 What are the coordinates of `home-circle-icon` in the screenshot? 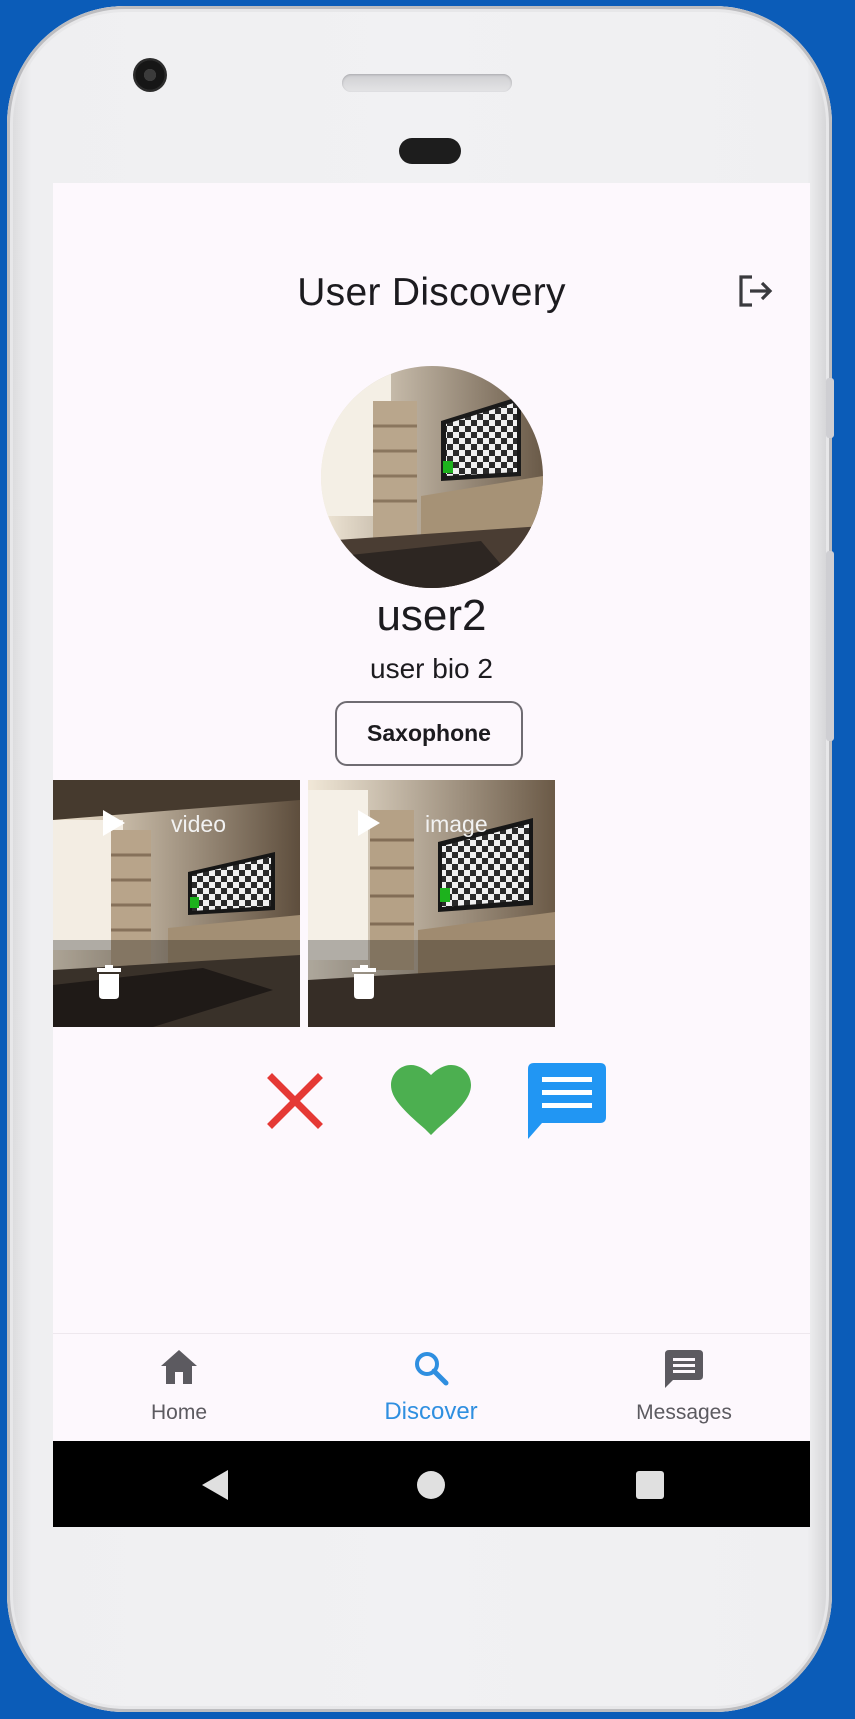 It's located at (431, 1485).